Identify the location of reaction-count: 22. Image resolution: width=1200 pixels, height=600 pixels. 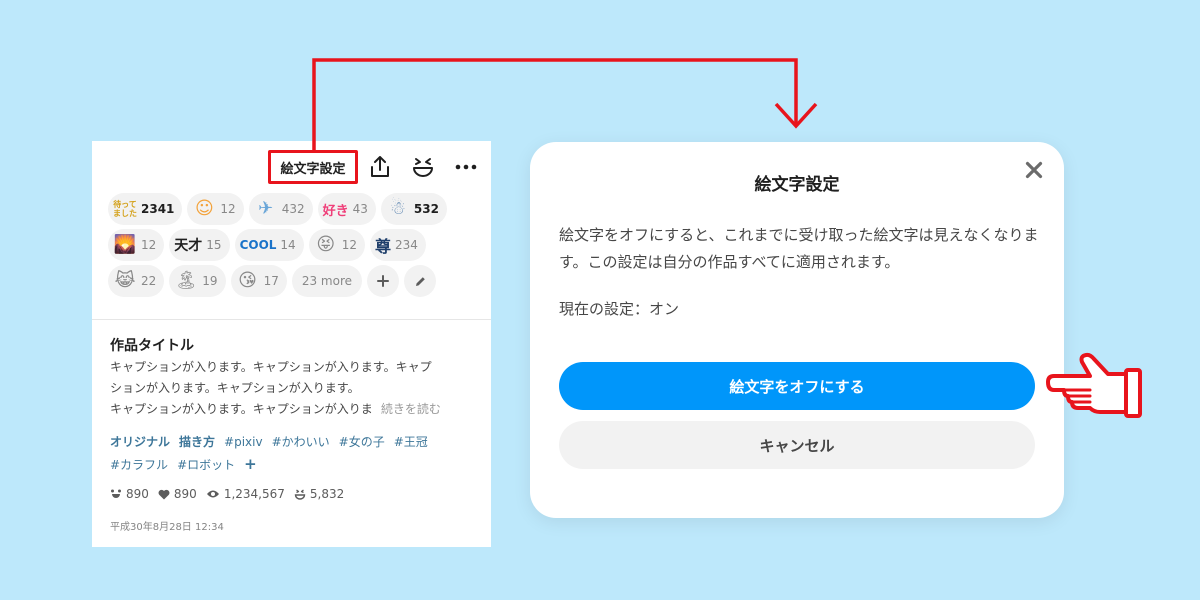
(149, 281).